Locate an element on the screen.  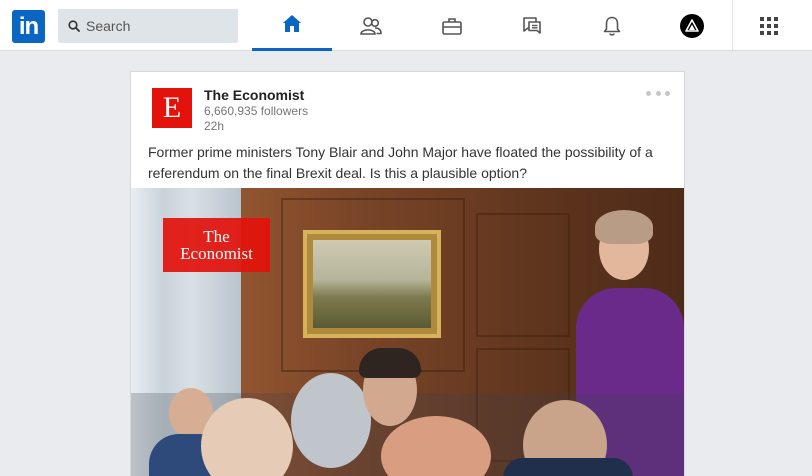
brand-line-2: Economist is located at coordinates (216, 253).